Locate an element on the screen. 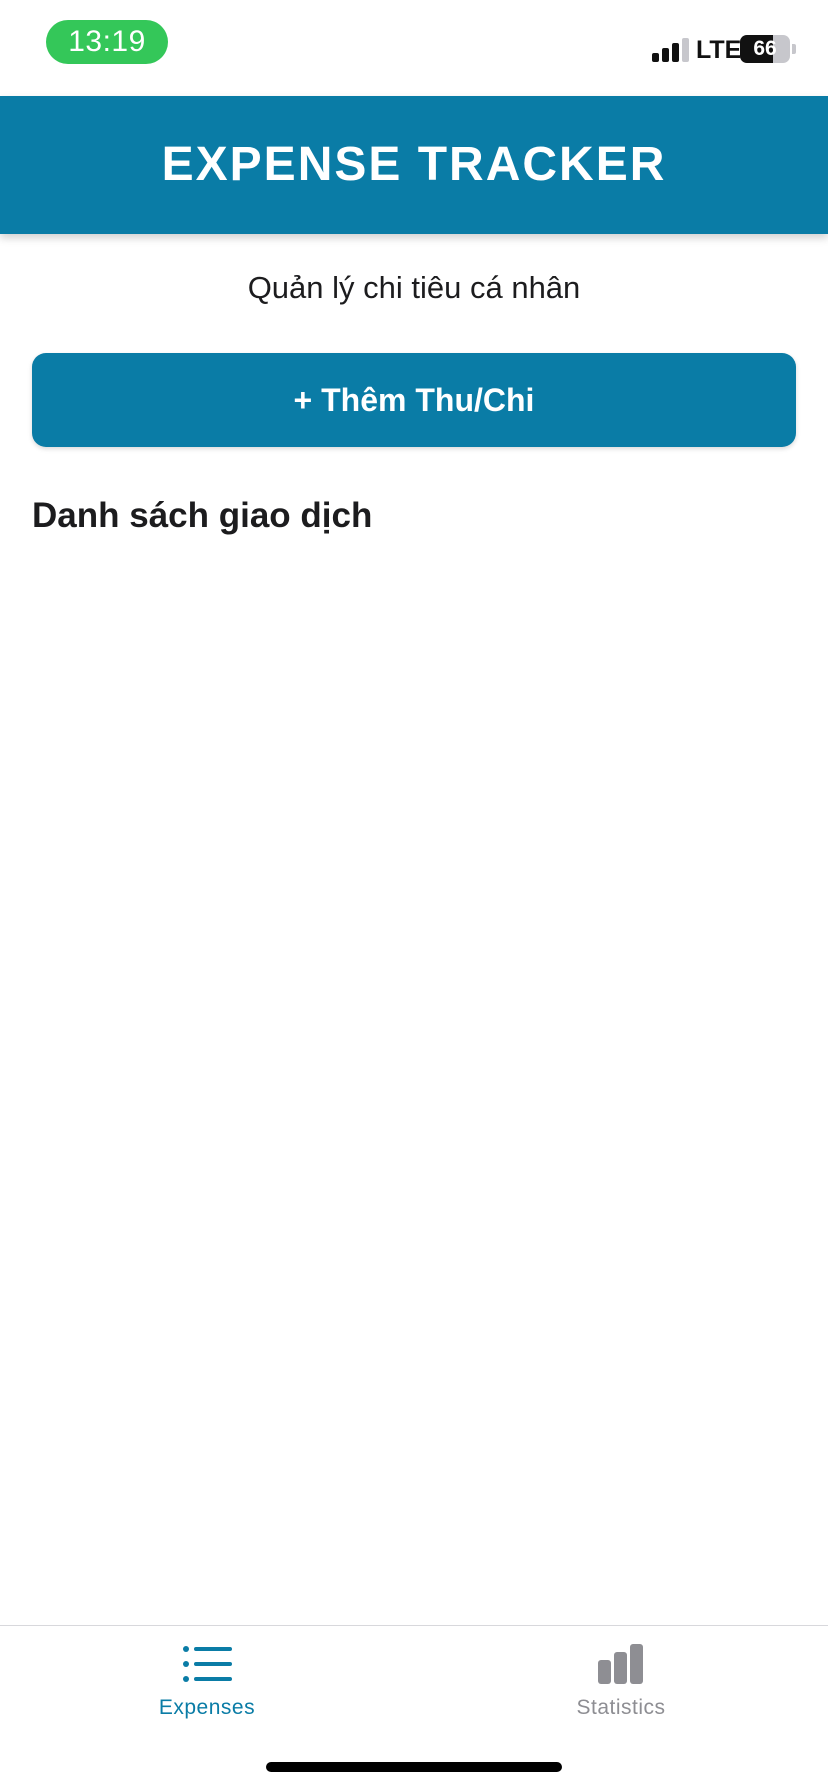 This screenshot has height=1792, width=828. bar-chart-icon is located at coordinates (620, 1664).